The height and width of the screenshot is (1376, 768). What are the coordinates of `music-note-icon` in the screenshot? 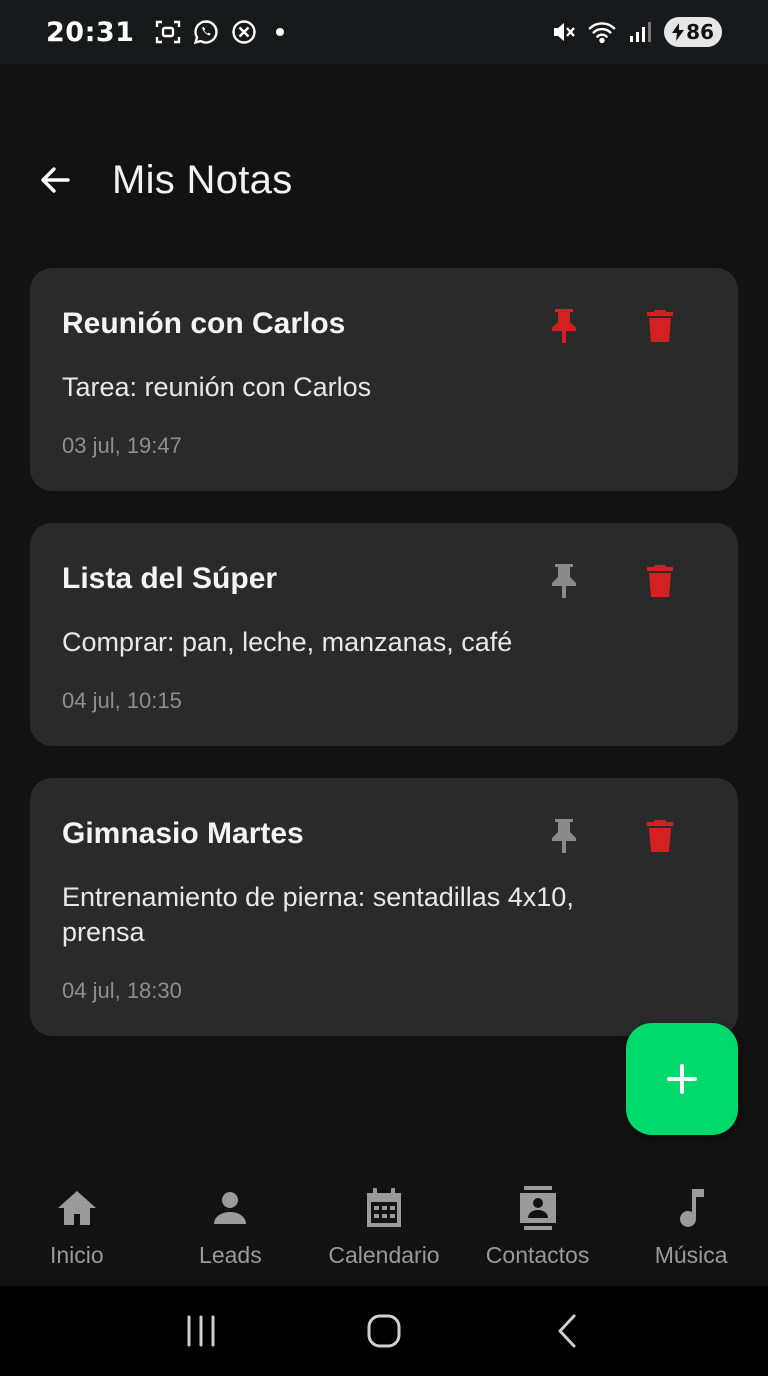 It's located at (691, 1208).